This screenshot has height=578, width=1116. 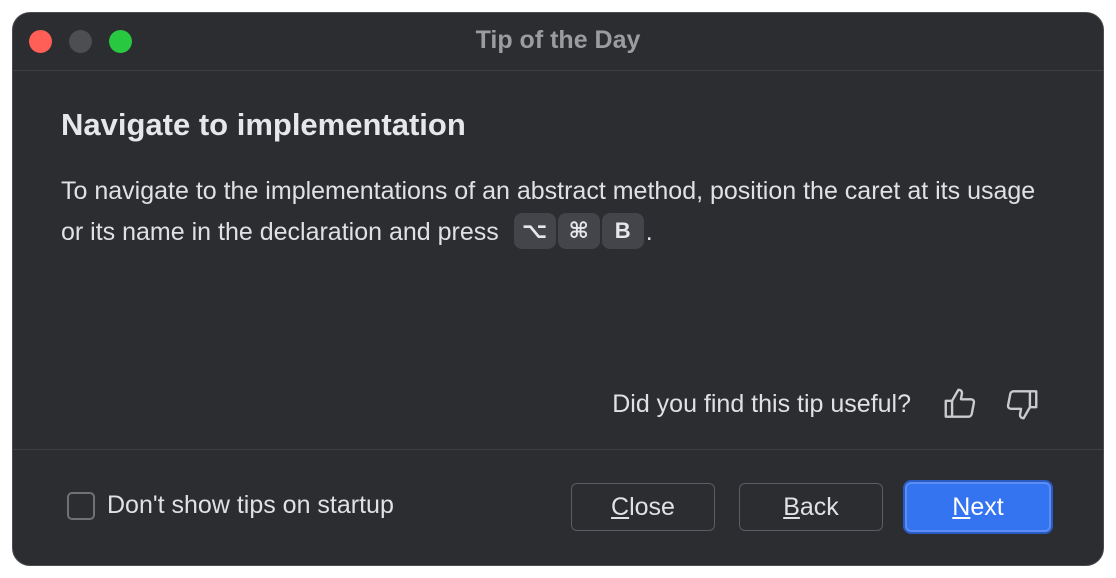 I want to click on back-label: ack, so click(x=819, y=506).